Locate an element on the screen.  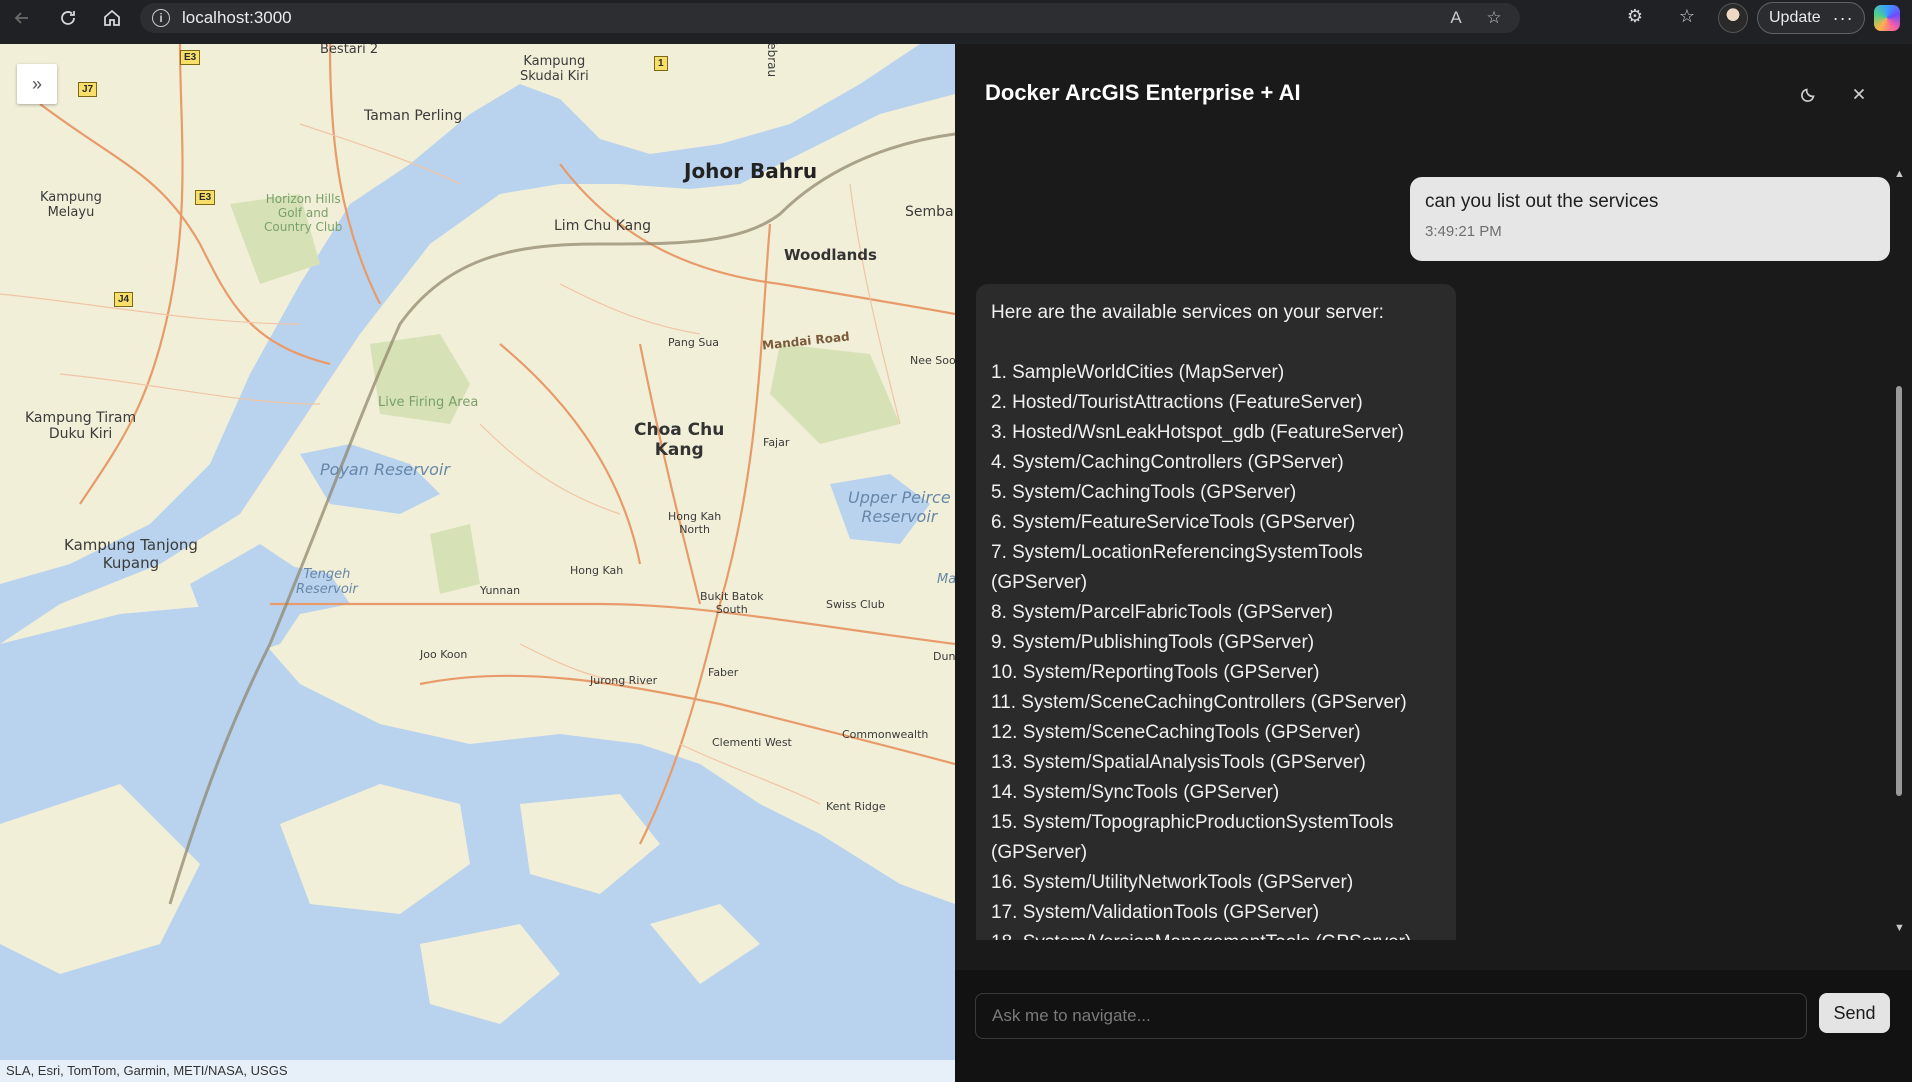
update-button: Update ··· is located at coordinates (1811, 18).